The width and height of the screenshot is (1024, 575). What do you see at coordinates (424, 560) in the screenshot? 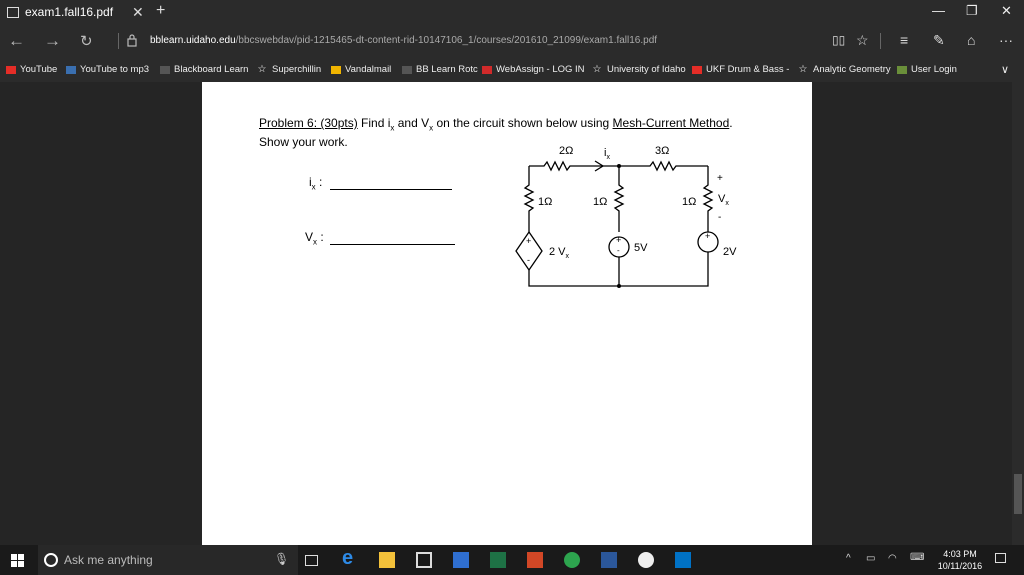
I see `store-icon` at bounding box center [424, 560].